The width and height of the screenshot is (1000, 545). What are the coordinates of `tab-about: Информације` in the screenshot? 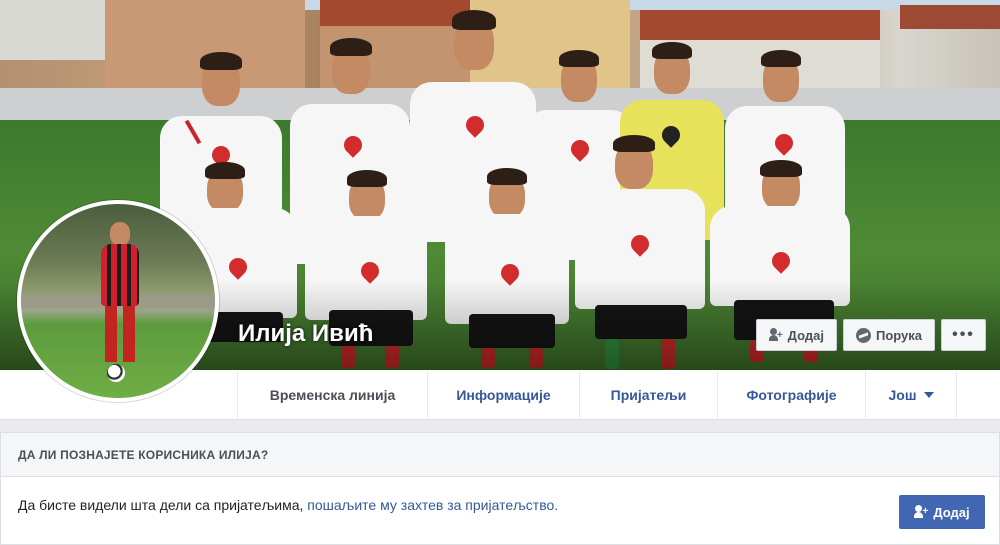 It's located at (503, 395).